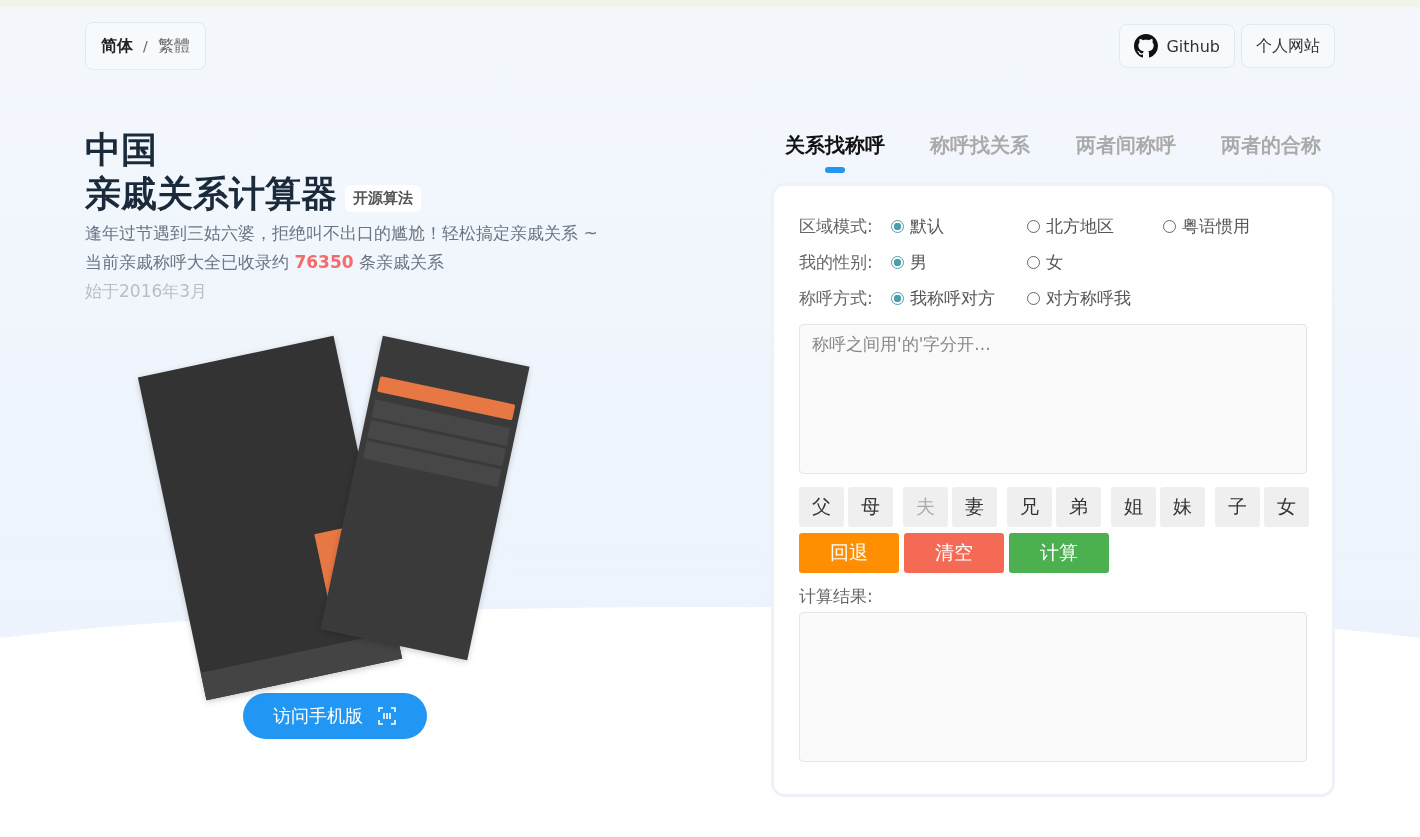  I want to click on option-label: 称呼方式:, so click(836, 298).